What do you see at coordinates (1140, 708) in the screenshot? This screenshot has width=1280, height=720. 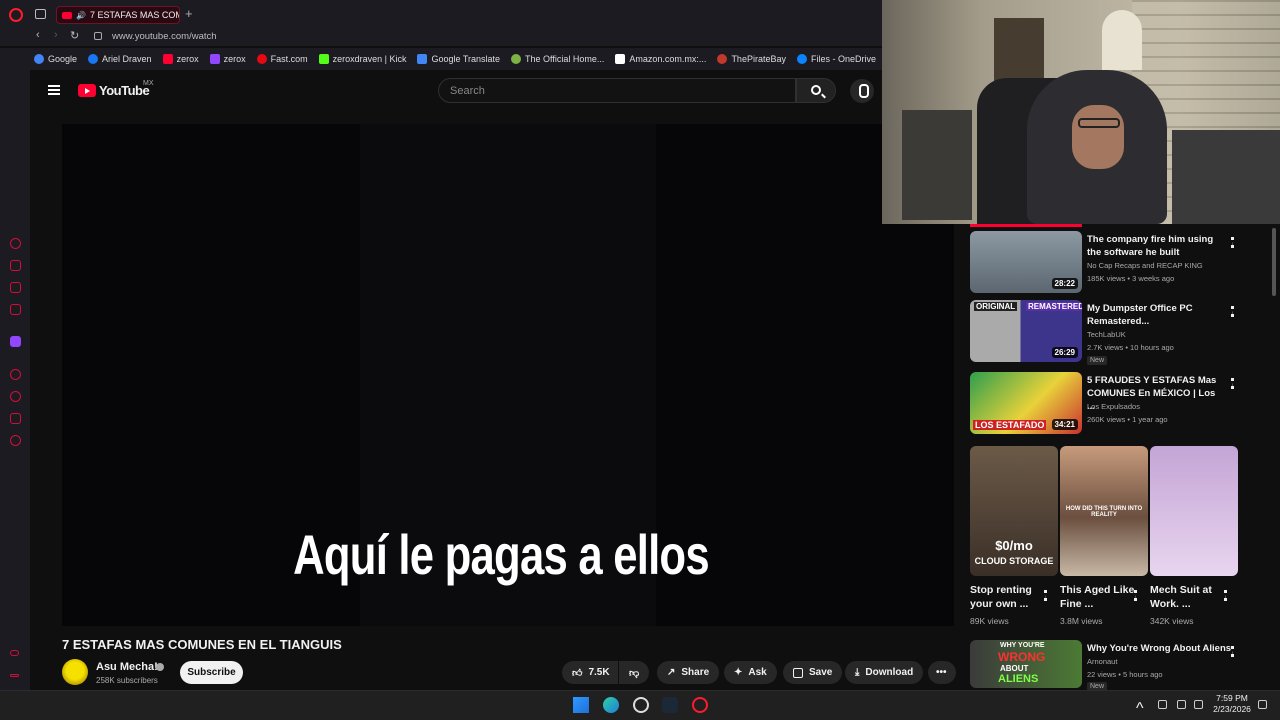 I see `tray-chevron-icon: ^` at bounding box center [1140, 708].